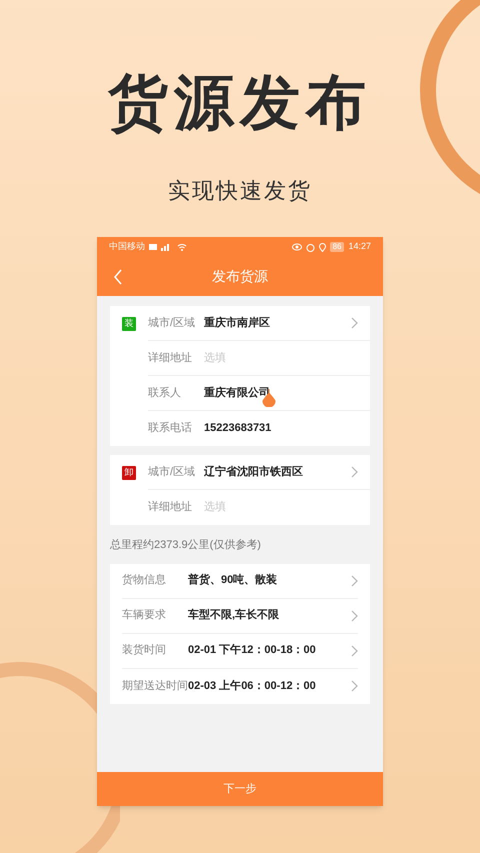  Describe the element at coordinates (240, 103) in the screenshot. I see `hero-title: 货源发布` at that location.